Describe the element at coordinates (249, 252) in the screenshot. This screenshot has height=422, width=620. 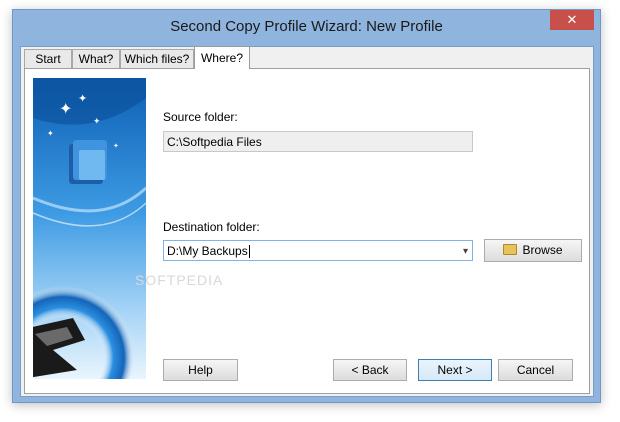
I see `text-caret` at that location.